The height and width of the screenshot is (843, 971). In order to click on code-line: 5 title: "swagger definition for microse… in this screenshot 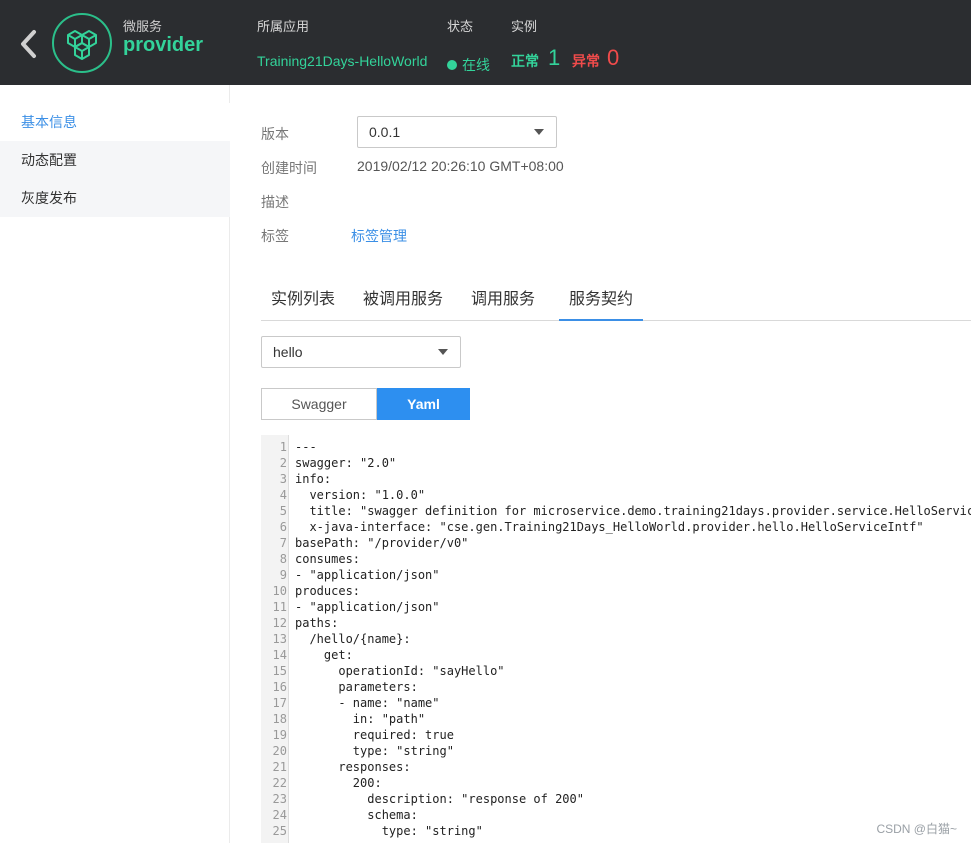, I will do `click(616, 511)`.